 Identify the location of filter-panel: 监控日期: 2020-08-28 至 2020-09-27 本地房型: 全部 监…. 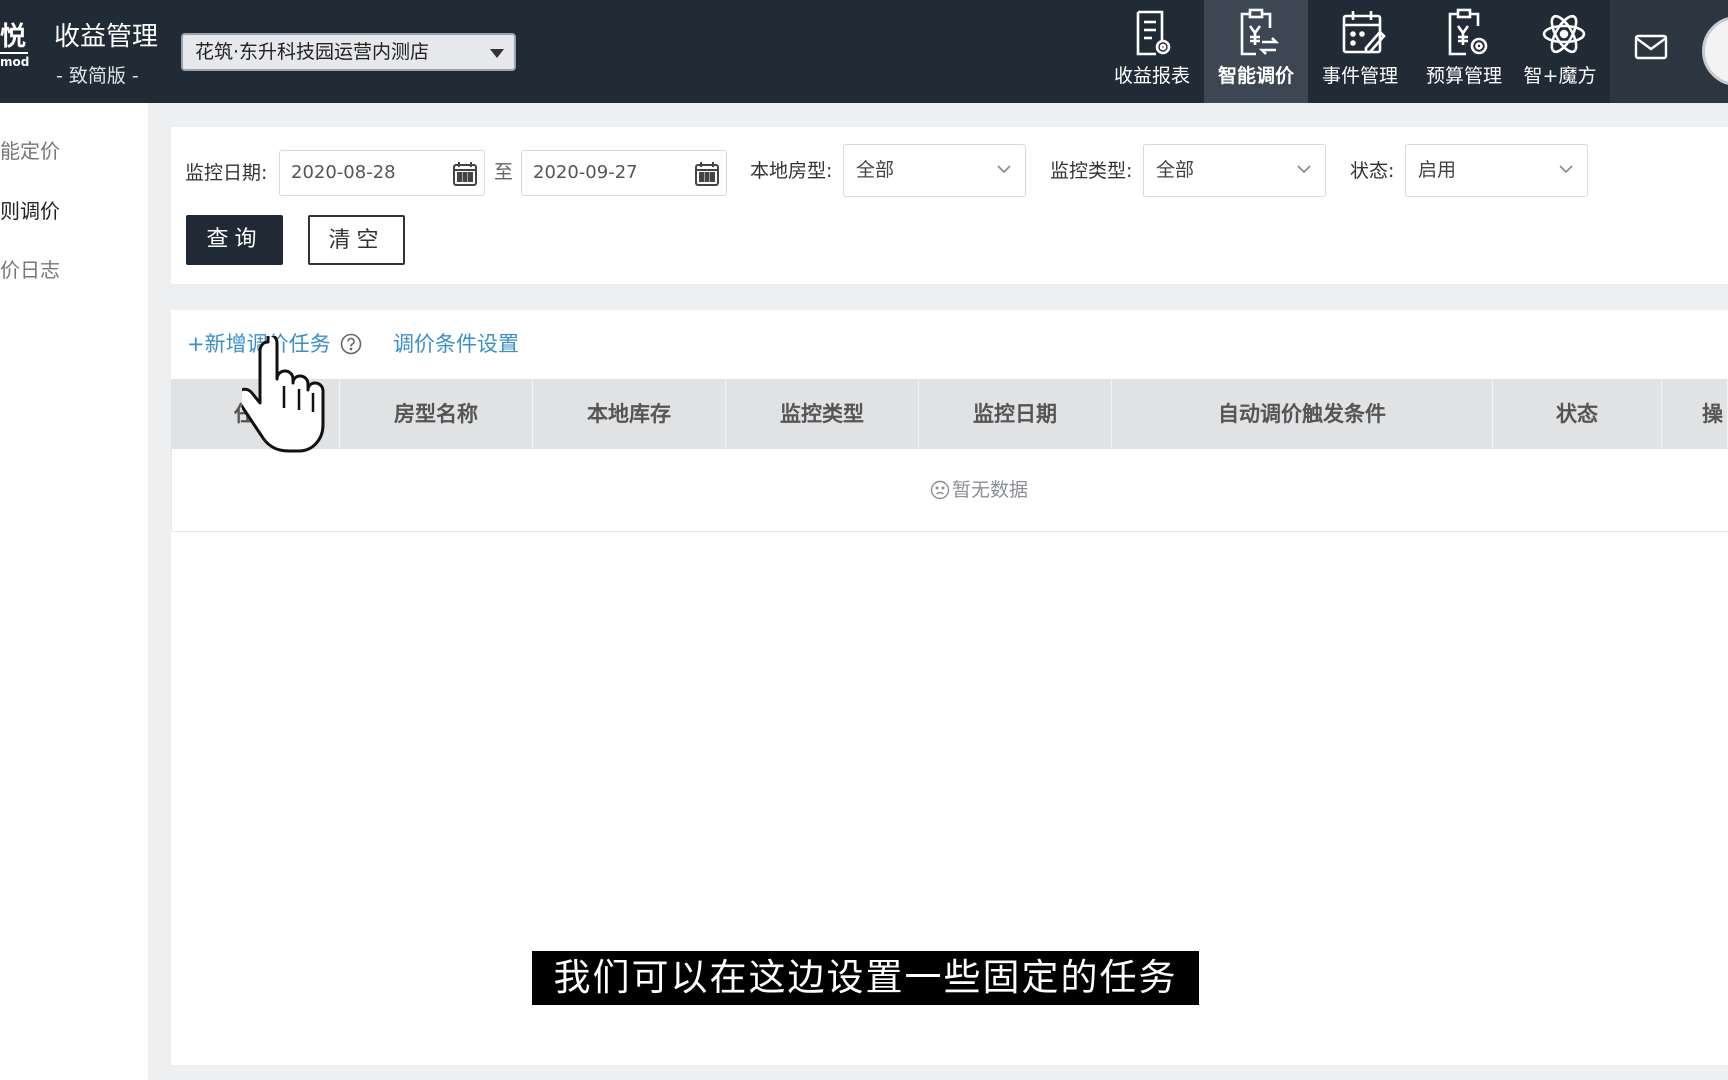
(949, 205).